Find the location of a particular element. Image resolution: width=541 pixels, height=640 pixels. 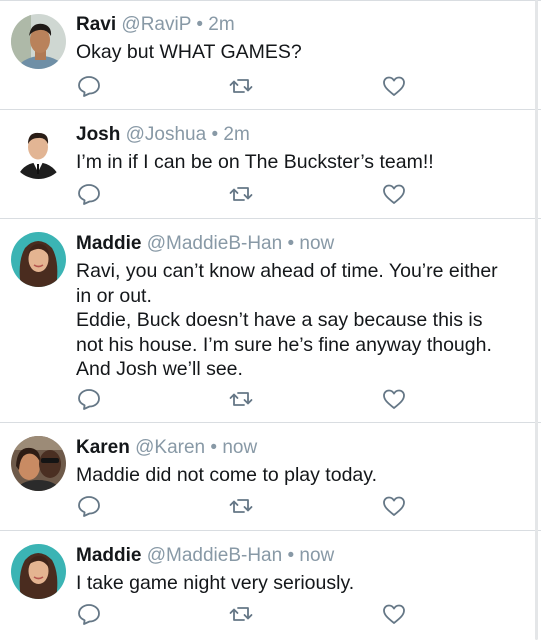

user-handle: @RaviP is located at coordinates (156, 24).